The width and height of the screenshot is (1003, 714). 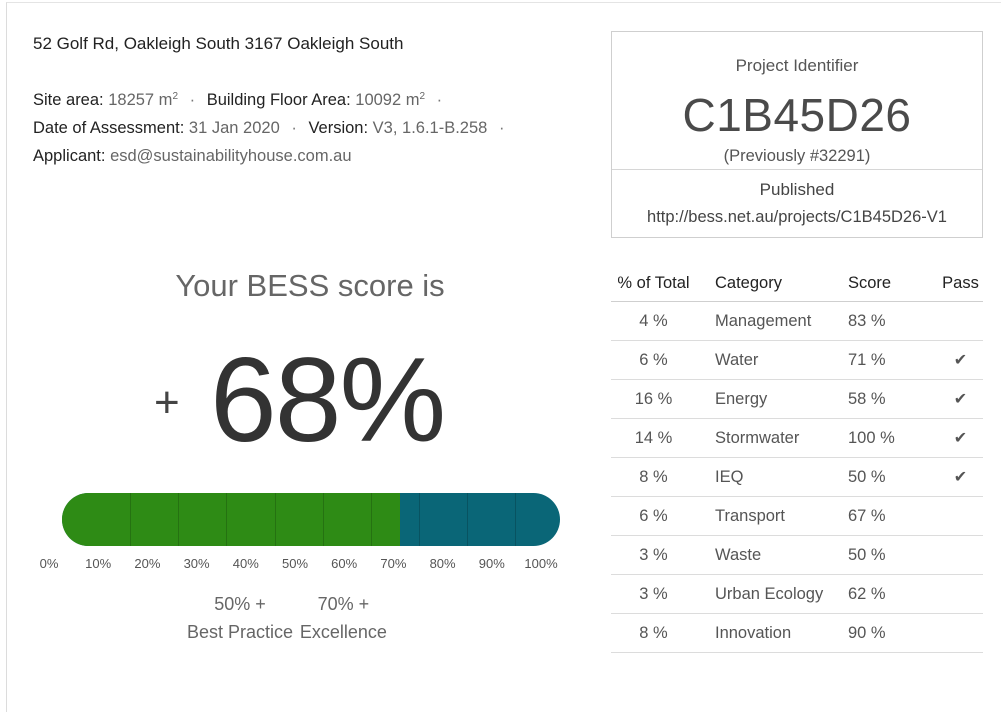 What do you see at coordinates (49, 563) in the screenshot?
I see `tick-label: 0%` at bounding box center [49, 563].